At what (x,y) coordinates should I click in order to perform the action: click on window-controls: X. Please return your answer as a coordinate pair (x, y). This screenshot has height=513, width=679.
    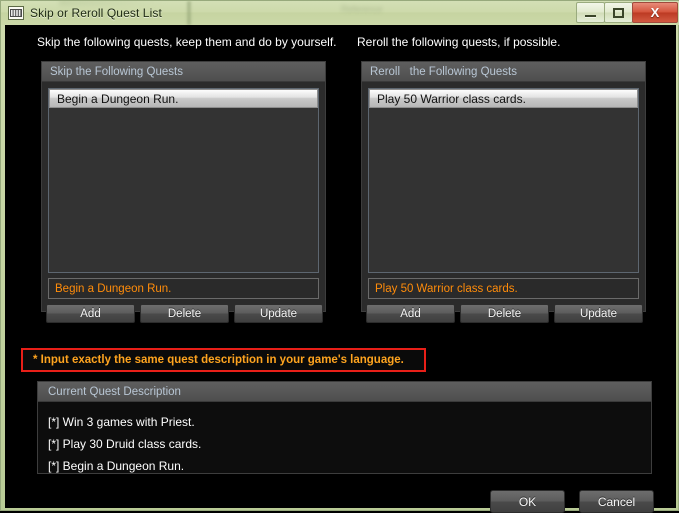
    Looking at the image, I should click on (627, 12).